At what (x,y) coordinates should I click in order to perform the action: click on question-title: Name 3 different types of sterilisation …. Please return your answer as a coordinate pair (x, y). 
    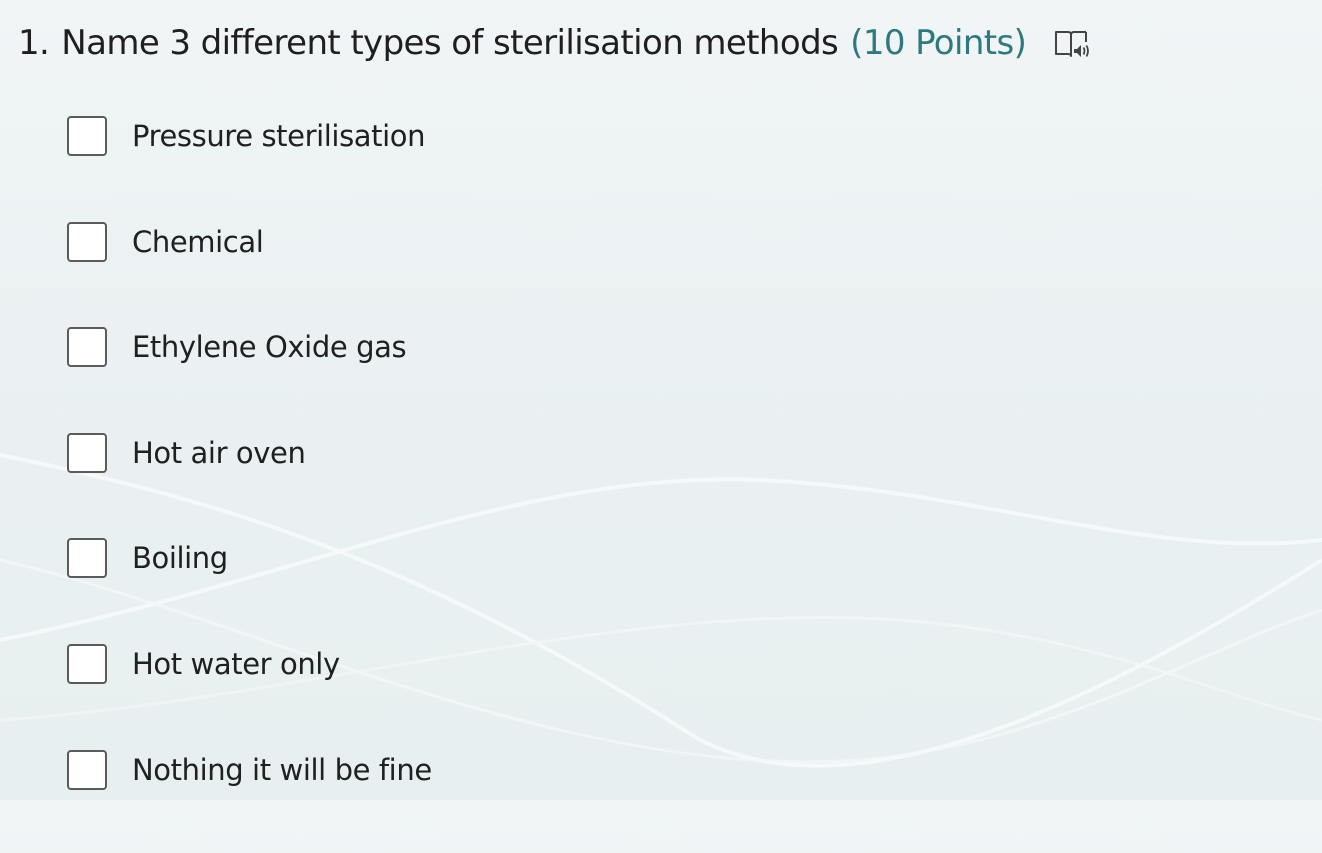
    Looking at the image, I should click on (450, 43).